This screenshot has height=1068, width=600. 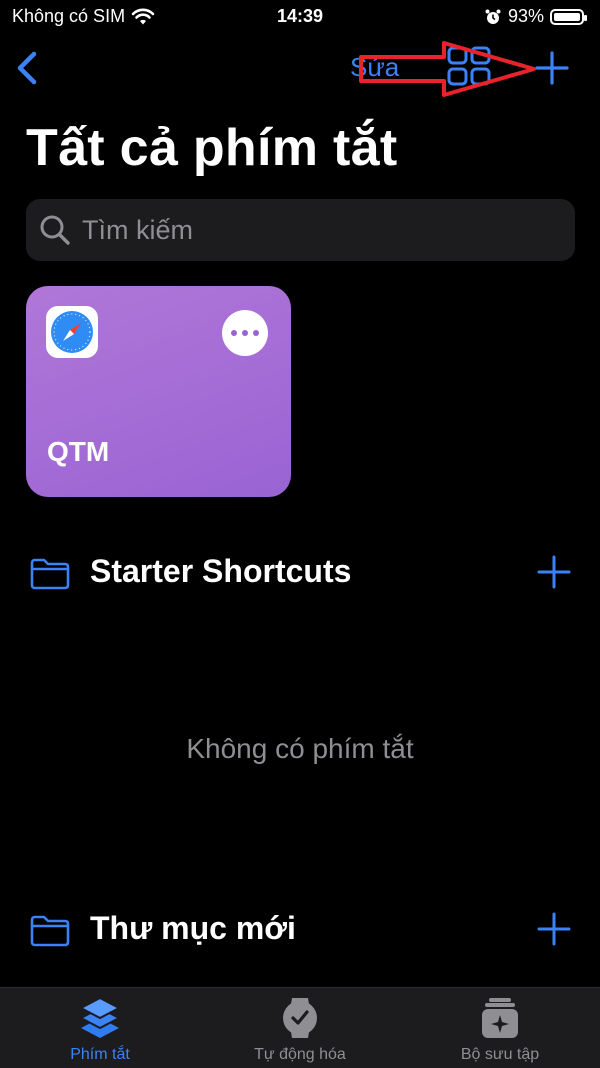 I want to click on more-options-button, so click(x=245, y=333).